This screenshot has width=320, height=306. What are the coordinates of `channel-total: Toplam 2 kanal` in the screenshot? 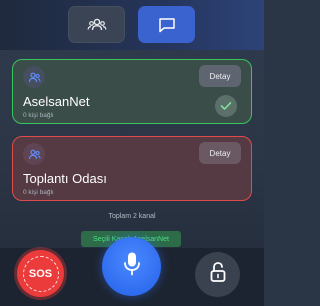 It's located at (132, 216).